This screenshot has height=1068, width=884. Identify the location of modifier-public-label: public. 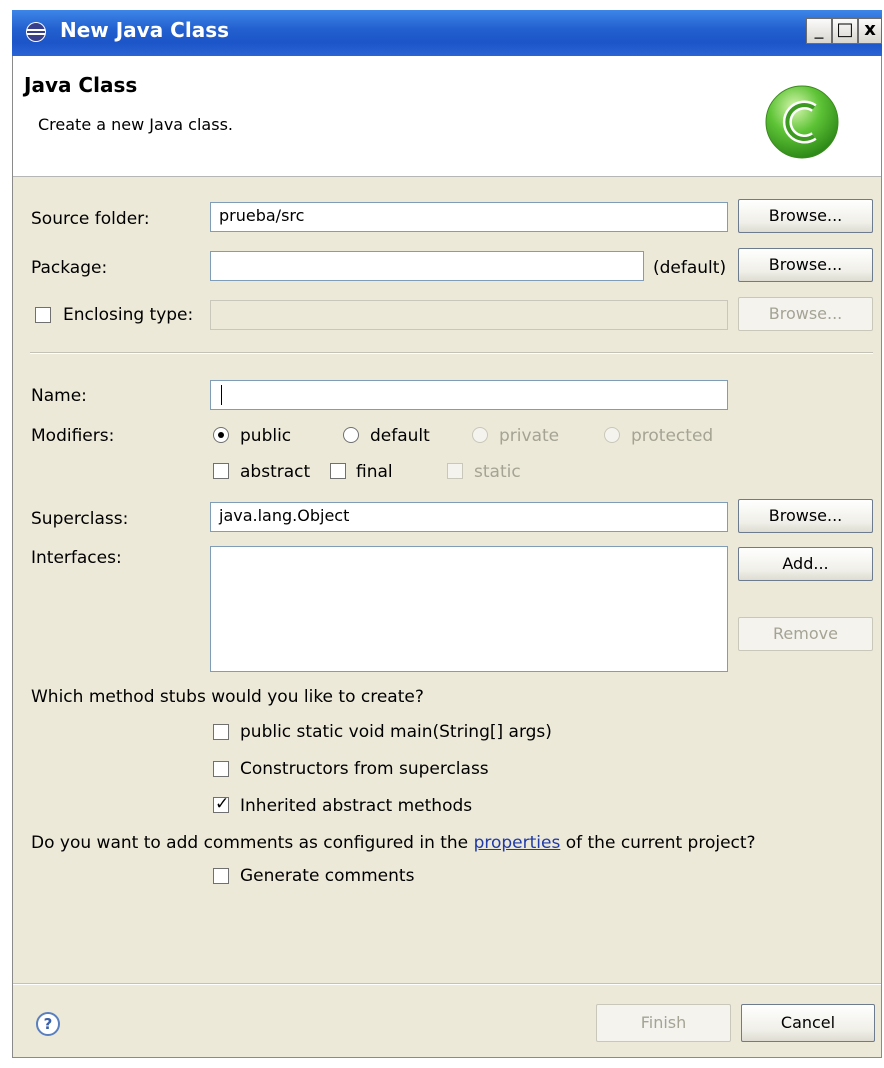
(266, 436).